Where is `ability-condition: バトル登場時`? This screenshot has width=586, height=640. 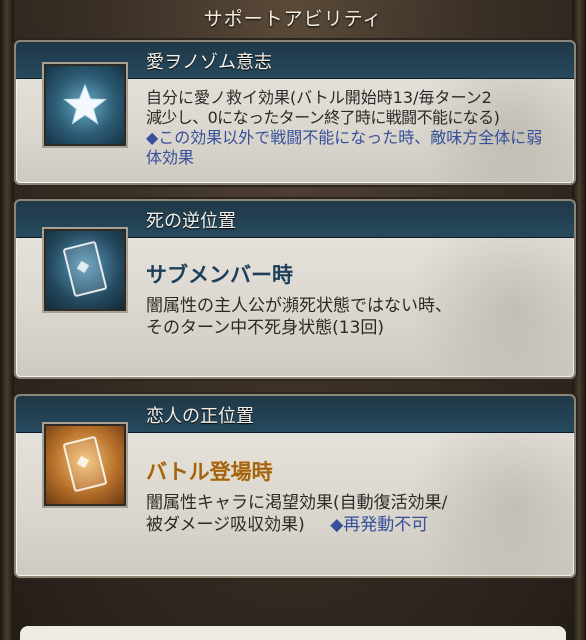
ability-condition: バトル登場時 is located at coordinates (209, 472).